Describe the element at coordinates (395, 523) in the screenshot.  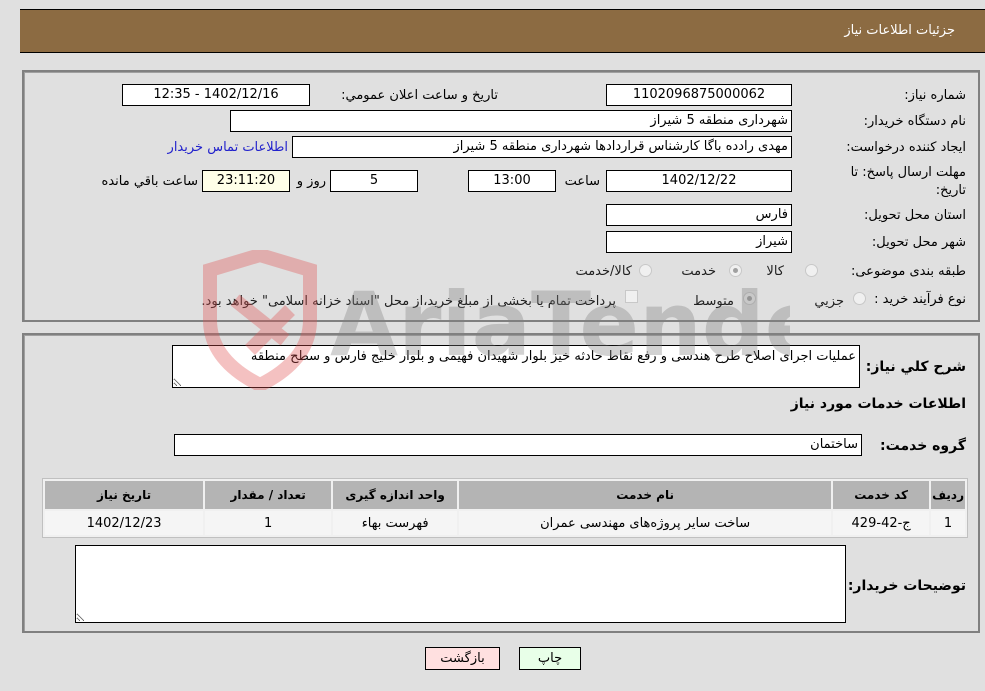
I see `cell-unit: فهرست بهاء` at that location.